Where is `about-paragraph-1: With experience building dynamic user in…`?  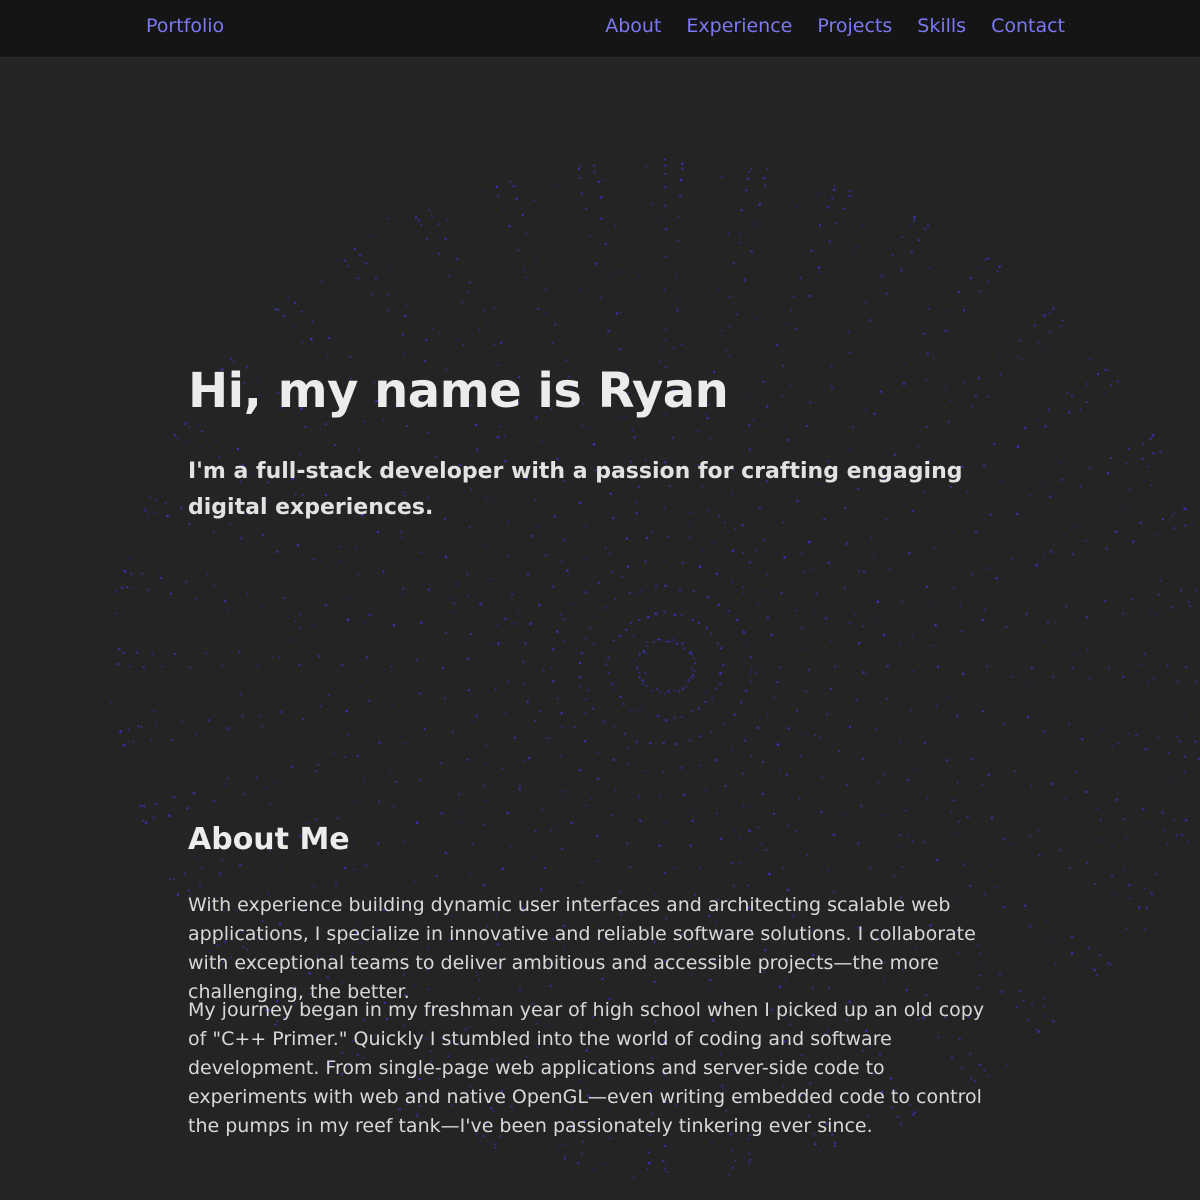 about-paragraph-1: With experience building dynamic user in… is located at coordinates (582, 948).